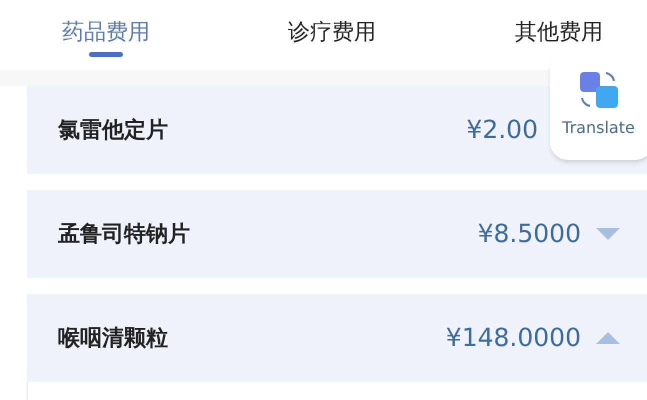  What do you see at coordinates (531, 25) in the screenshot?
I see `tab: 其他费用` at bounding box center [531, 25].